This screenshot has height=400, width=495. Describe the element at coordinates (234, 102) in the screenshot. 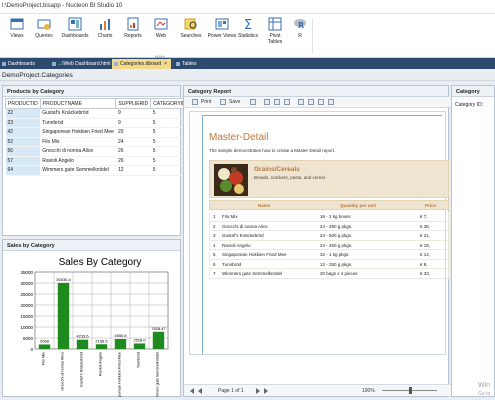

I see `save-button: Save` at that location.